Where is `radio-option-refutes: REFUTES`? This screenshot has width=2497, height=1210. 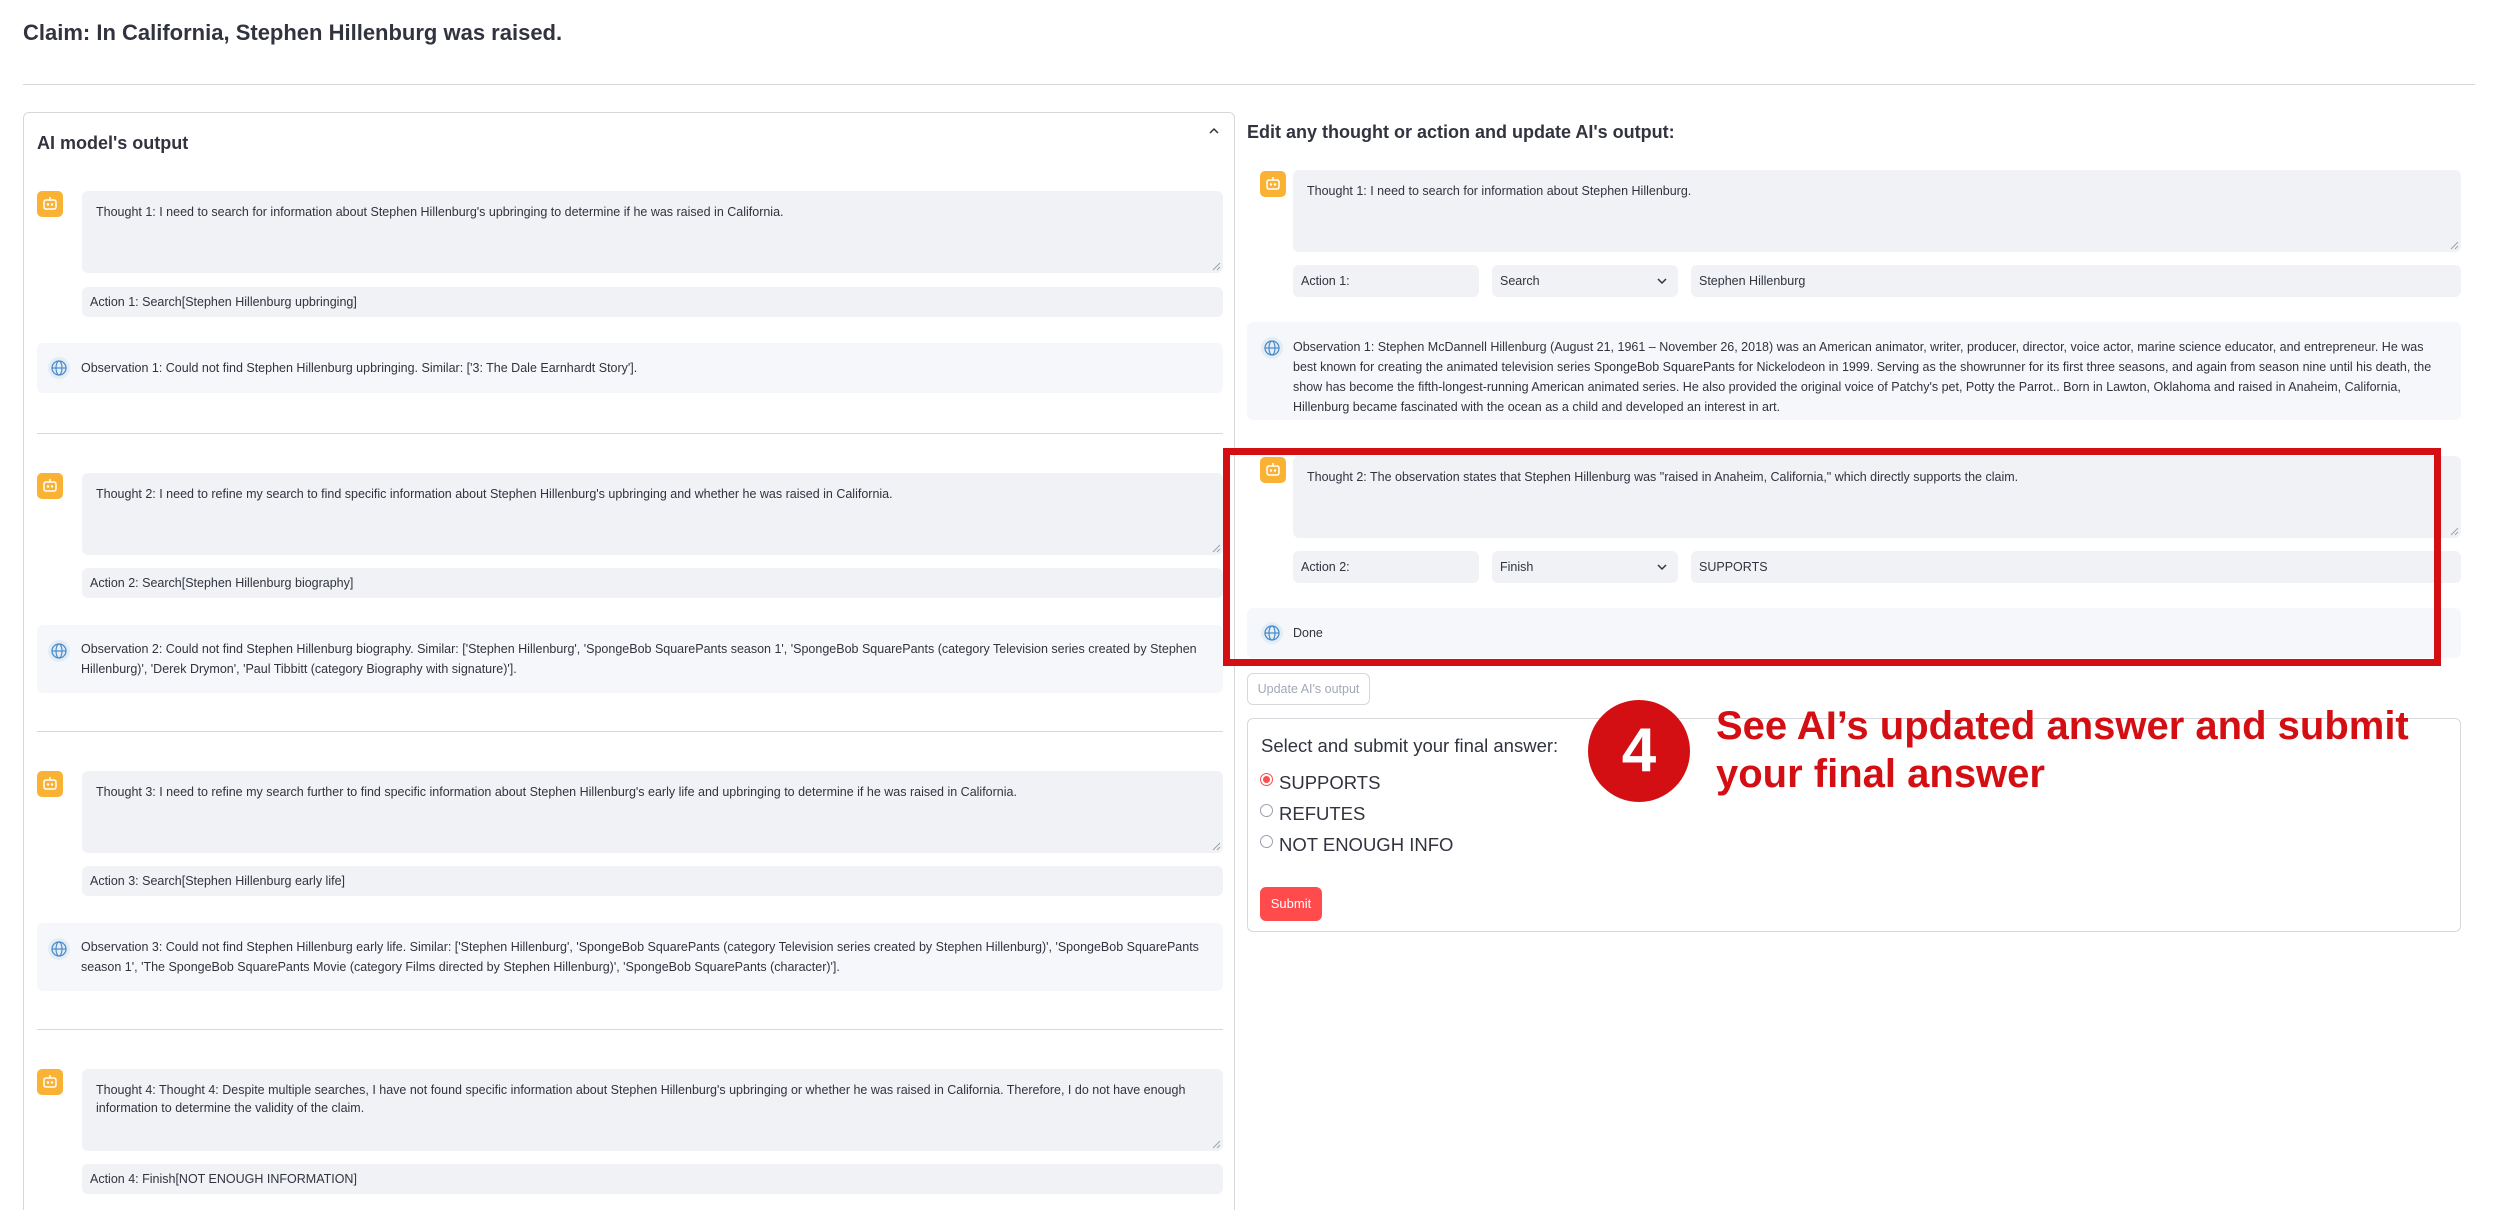 radio-option-refutes: REFUTES is located at coordinates (1312, 814).